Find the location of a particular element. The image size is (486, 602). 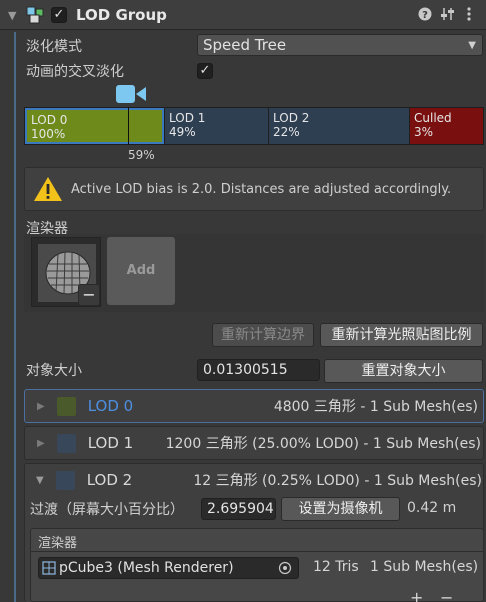

lod-segment-0: LOD 0 100% is located at coordinates (94, 126).